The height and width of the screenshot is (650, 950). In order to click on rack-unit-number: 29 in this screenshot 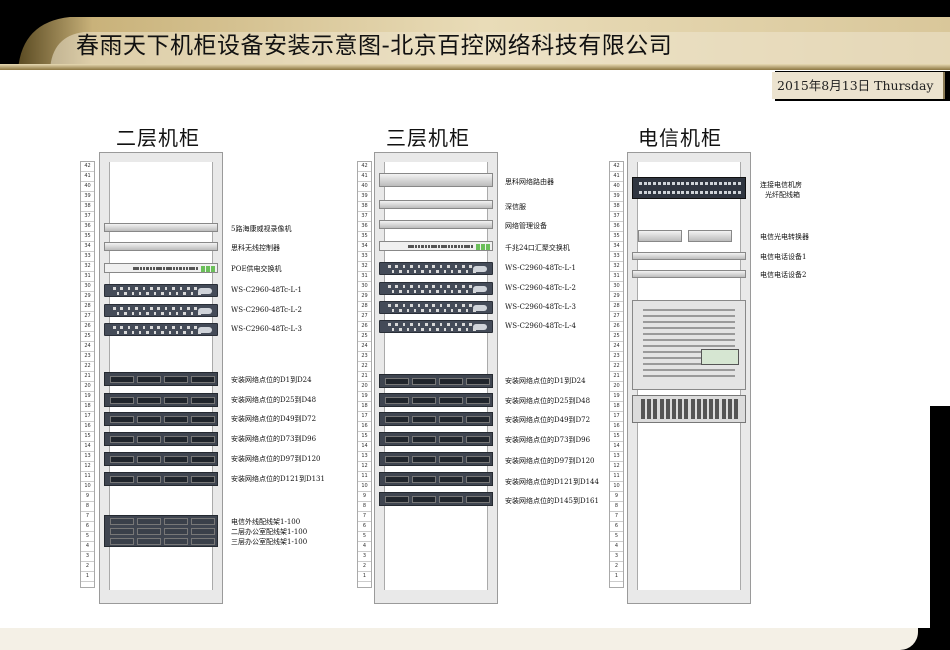, I will do `click(364, 297)`.